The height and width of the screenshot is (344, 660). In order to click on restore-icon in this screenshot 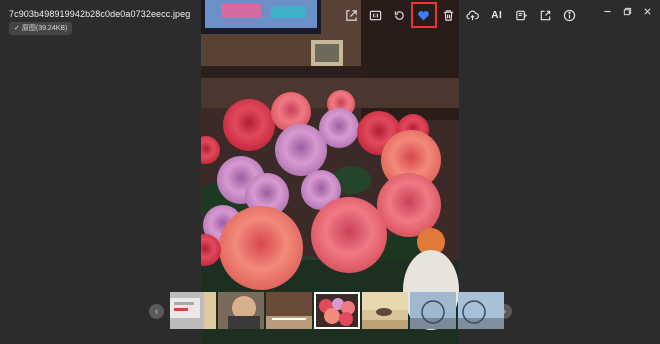, I will do `click(627, 11)`.